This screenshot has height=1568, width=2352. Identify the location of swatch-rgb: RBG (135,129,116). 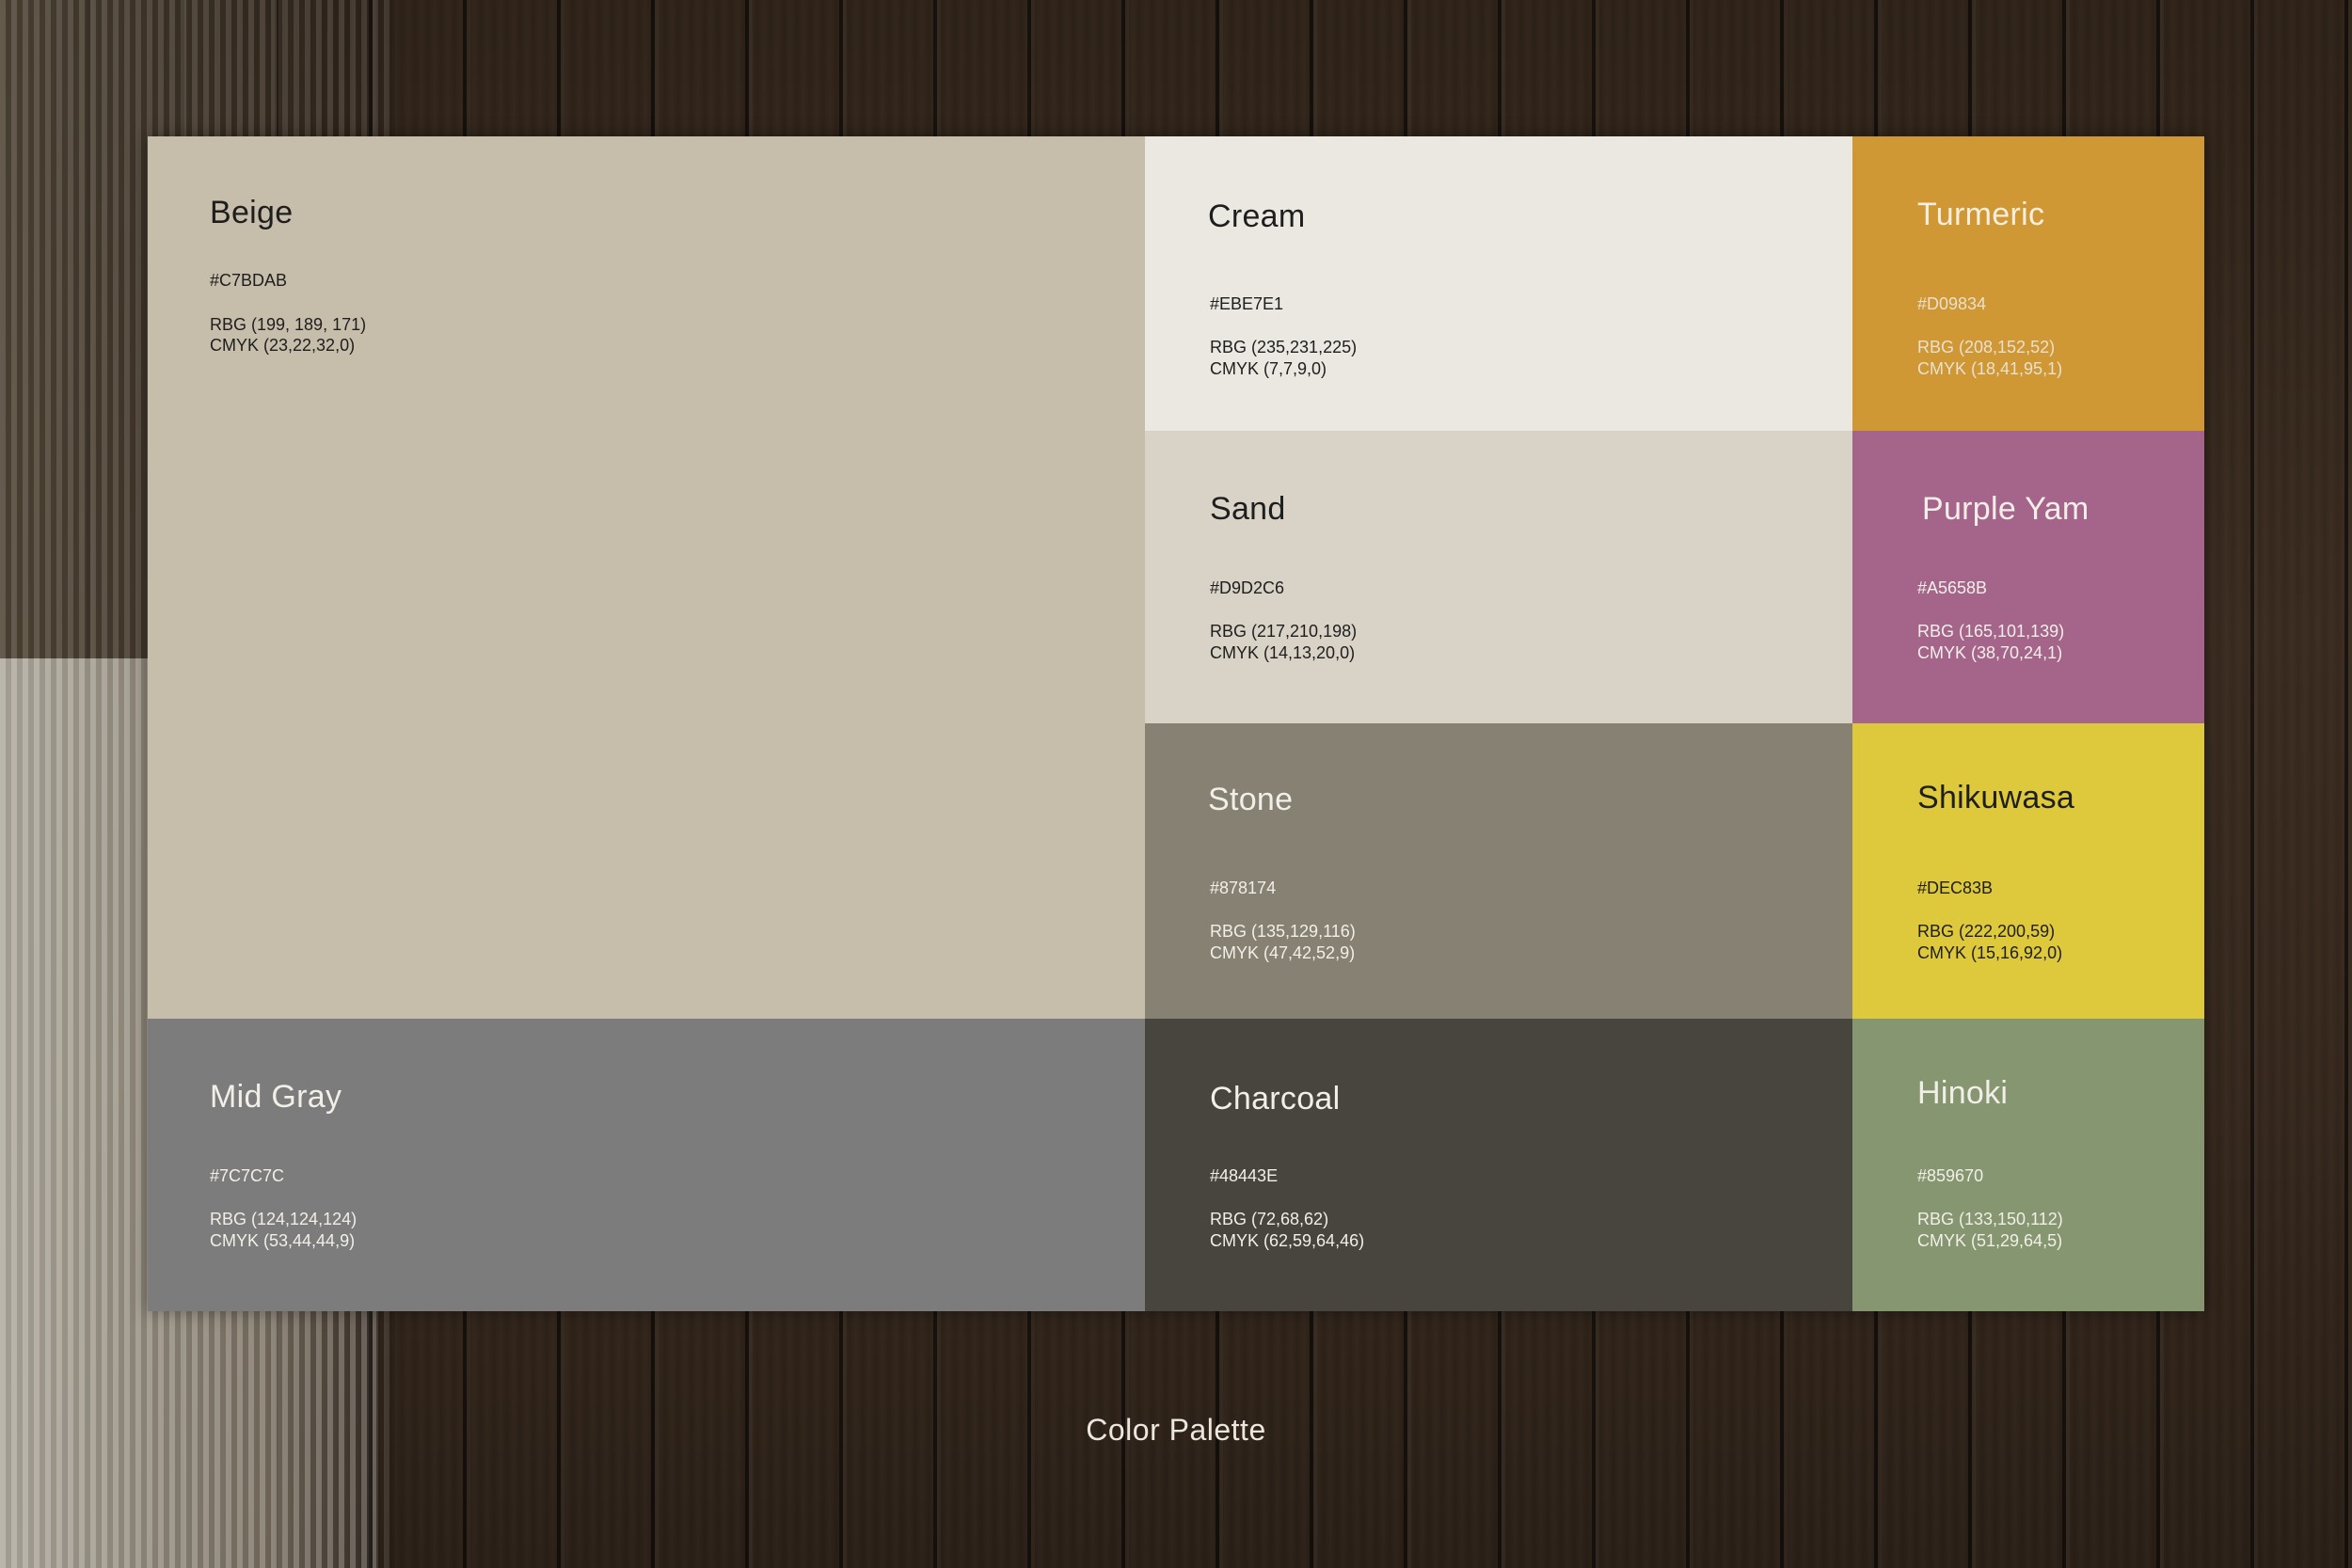
(1283, 931).